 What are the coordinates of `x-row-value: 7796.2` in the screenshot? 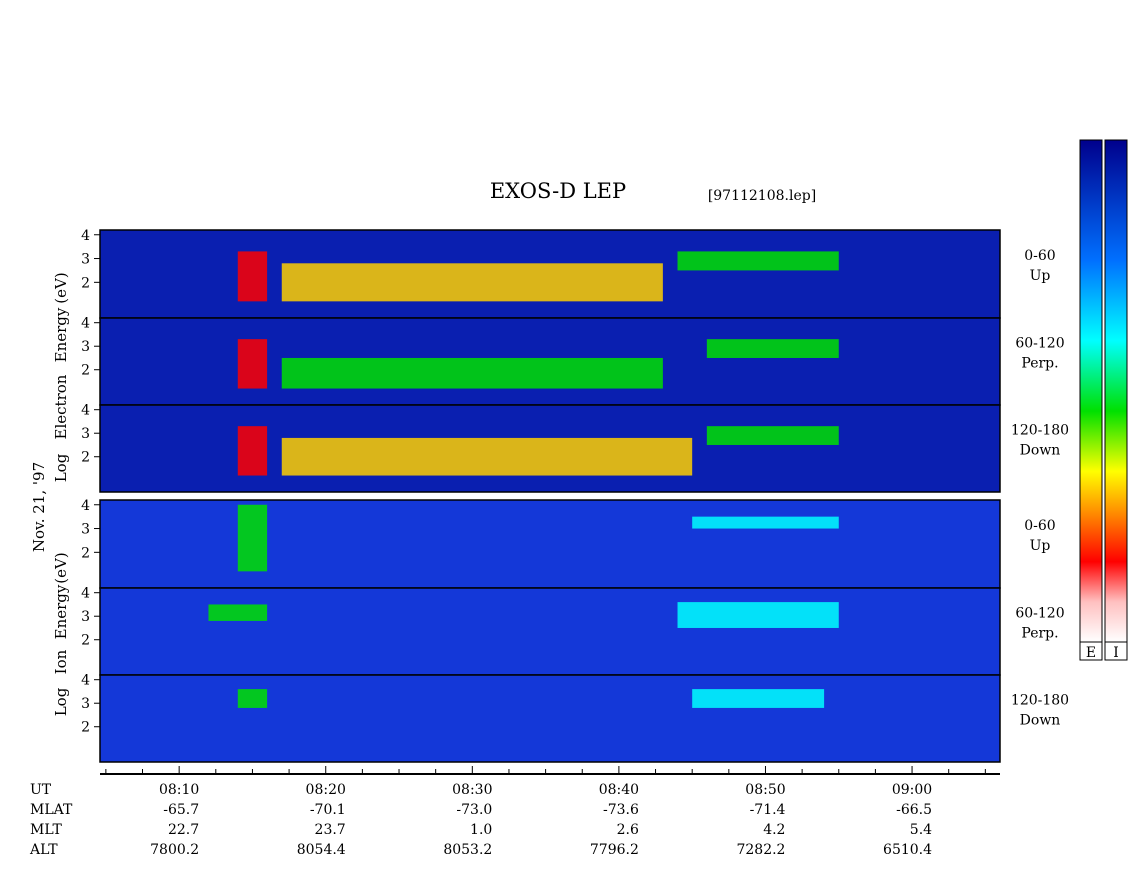 It's located at (614, 850).